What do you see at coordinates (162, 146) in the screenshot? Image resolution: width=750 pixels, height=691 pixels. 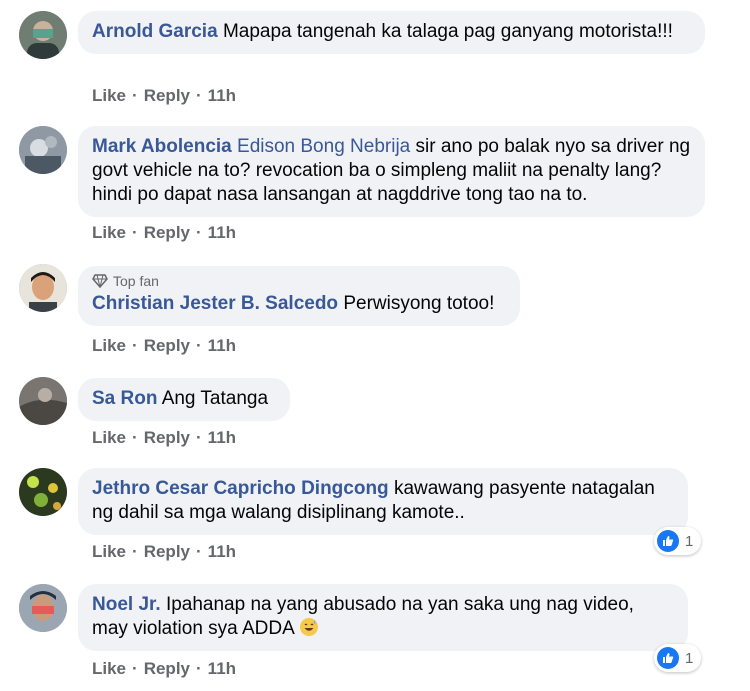 I see `commenter-name: Mark Abolencia` at bounding box center [162, 146].